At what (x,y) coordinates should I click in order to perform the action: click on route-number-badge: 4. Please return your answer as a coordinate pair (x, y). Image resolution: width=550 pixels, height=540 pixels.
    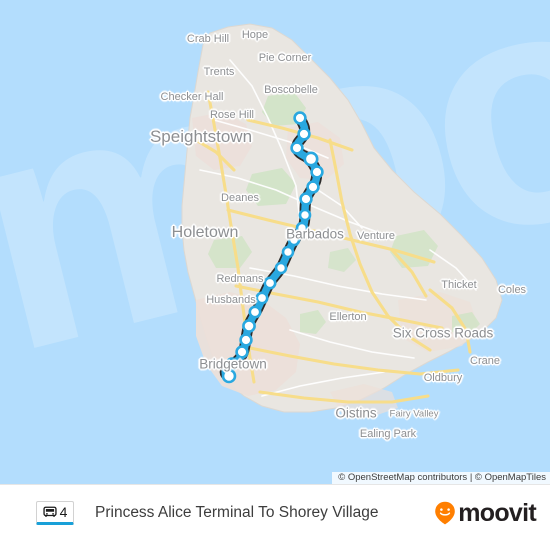
    Looking at the image, I should click on (55, 513).